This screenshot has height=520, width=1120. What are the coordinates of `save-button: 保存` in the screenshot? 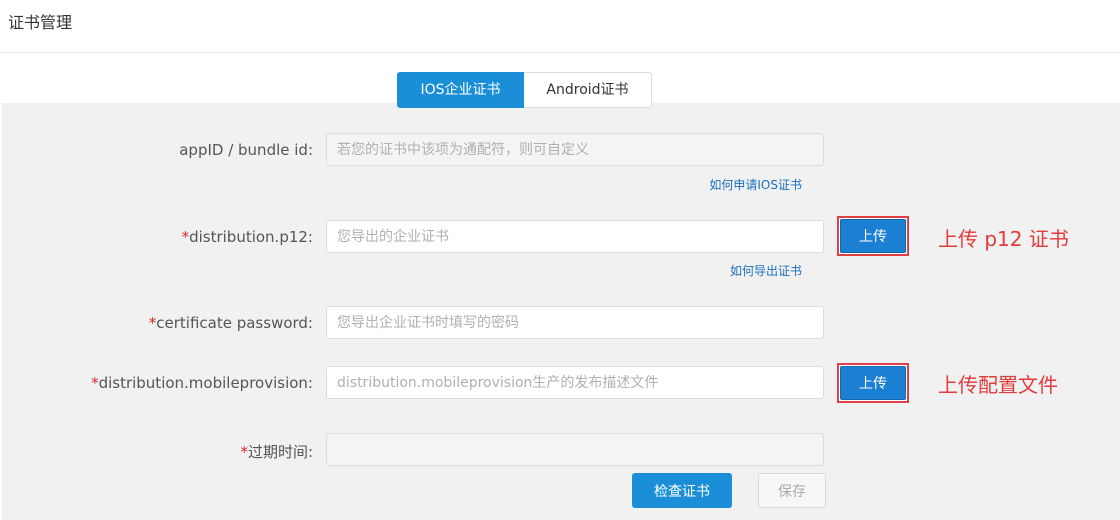 It's located at (792, 490).